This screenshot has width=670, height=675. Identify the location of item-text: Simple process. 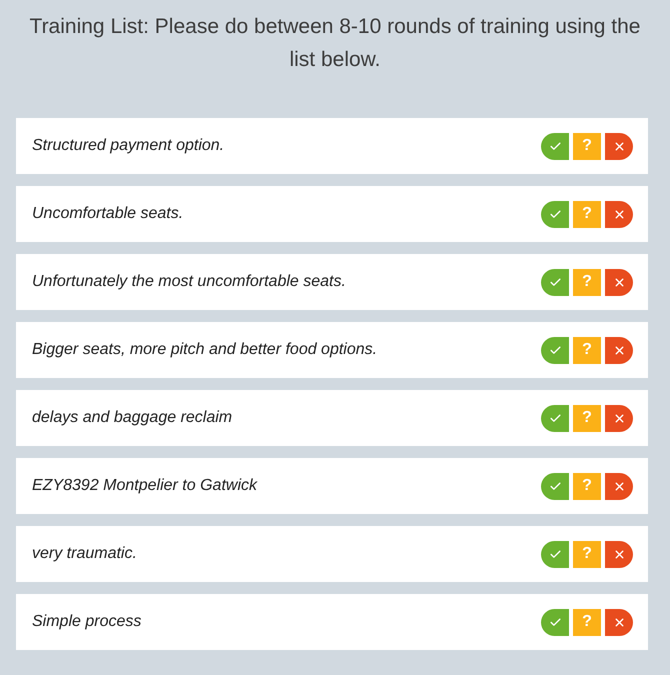
(87, 622).